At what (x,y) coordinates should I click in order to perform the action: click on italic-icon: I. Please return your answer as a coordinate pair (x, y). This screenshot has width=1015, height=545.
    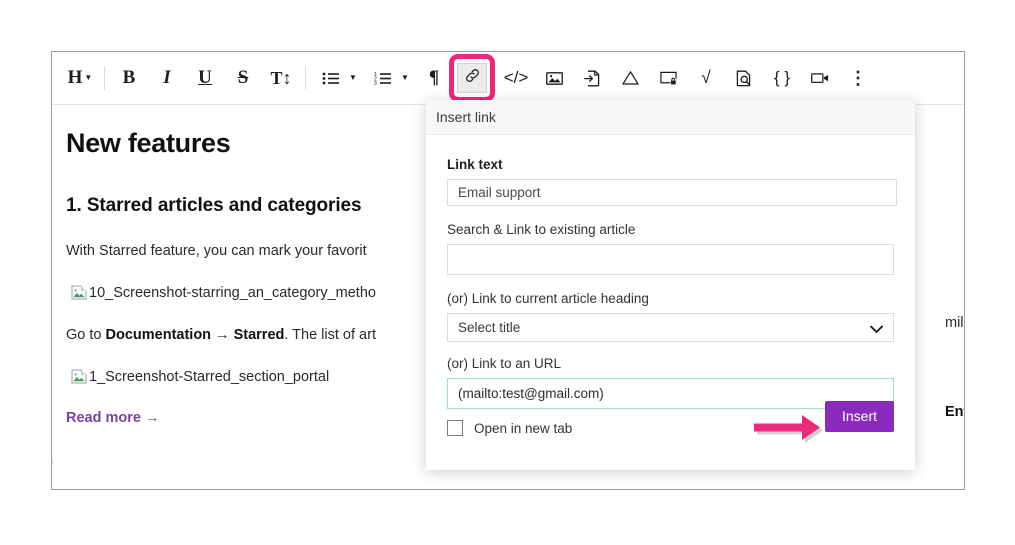
    Looking at the image, I should click on (167, 77).